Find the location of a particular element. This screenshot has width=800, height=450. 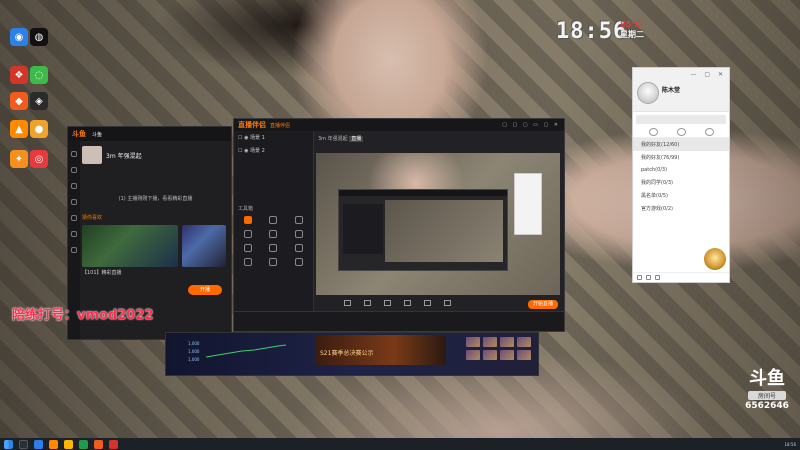

qq-group-item: 我的好友(12/60) is located at coordinates (681, 144).